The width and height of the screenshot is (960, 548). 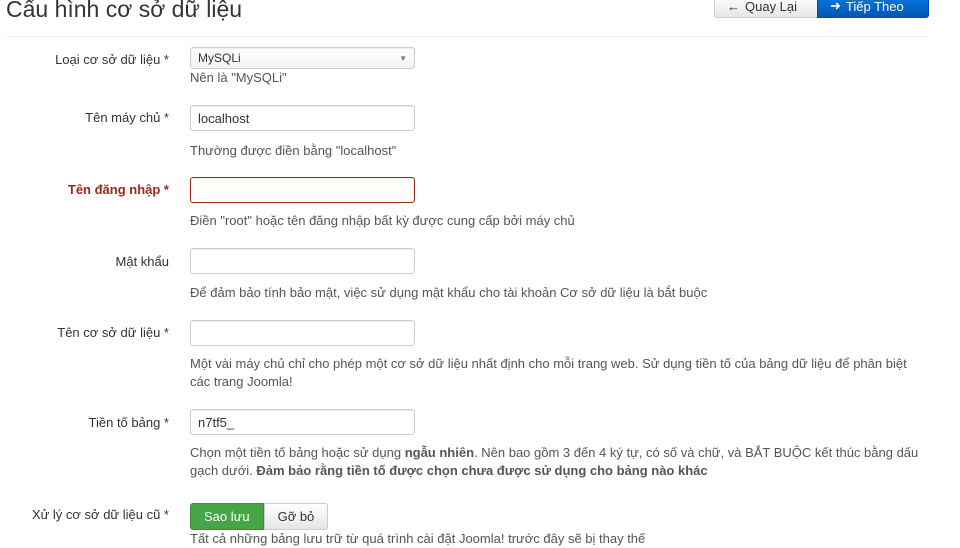 What do you see at coordinates (766, 9) in the screenshot?
I see `back-button: ← Quay Lại` at bounding box center [766, 9].